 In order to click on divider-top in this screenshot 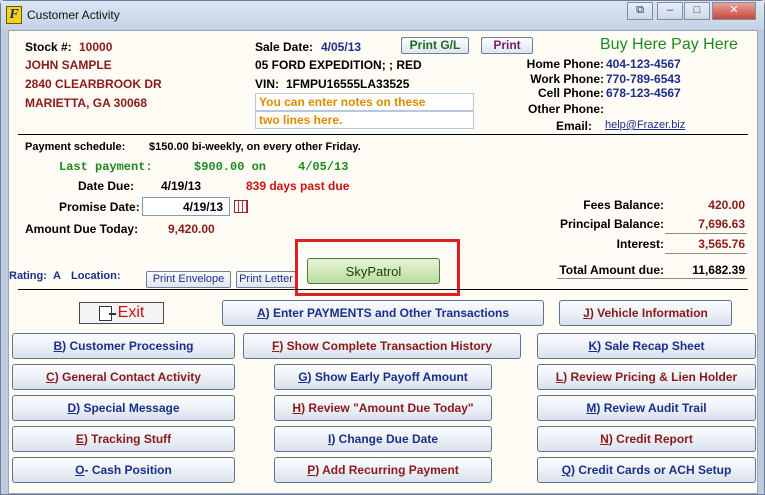, I will do `click(383, 134)`.